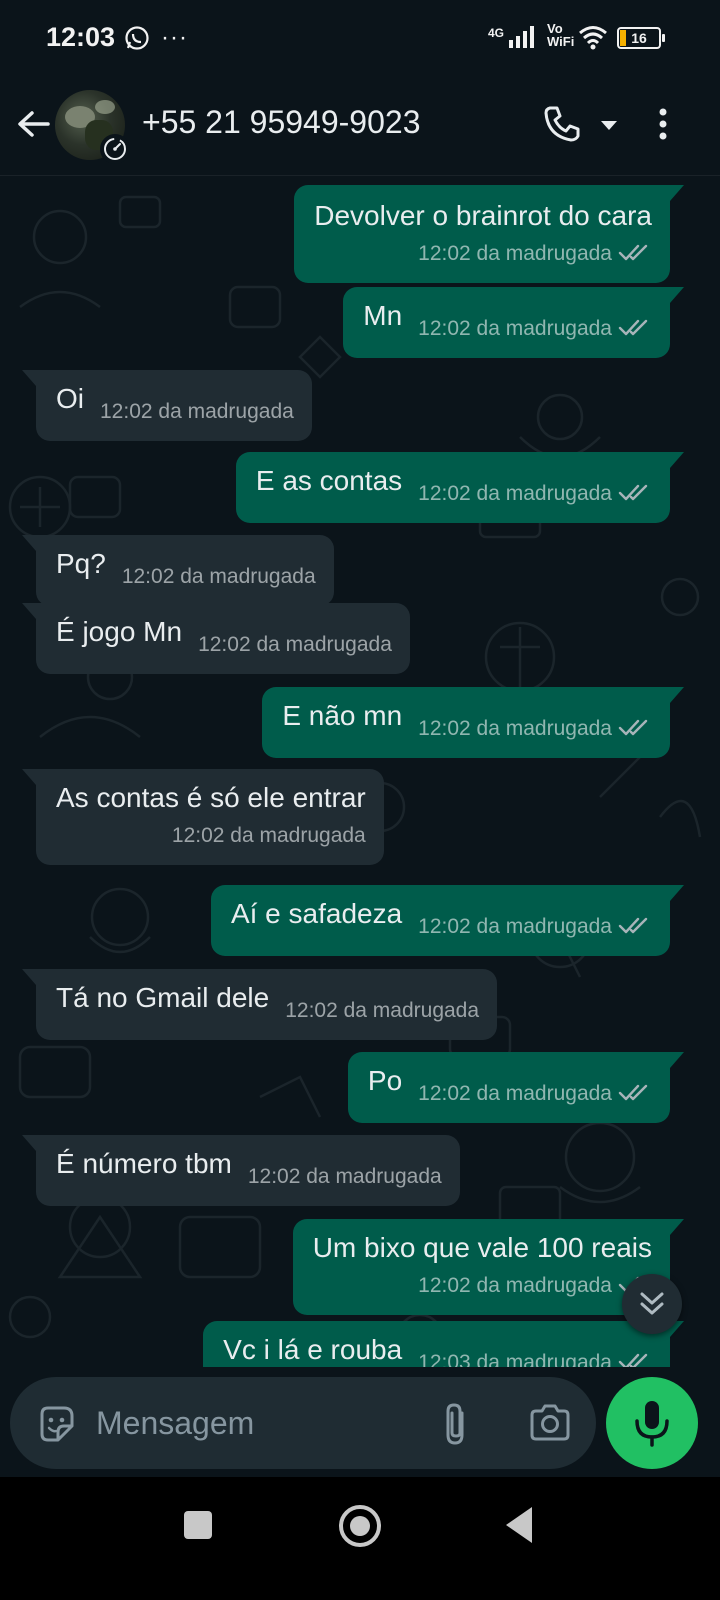 Image resolution: width=720 pixels, height=1600 pixels. Describe the element at coordinates (383, 315) in the screenshot. I see `message-text: Mn` at that location.